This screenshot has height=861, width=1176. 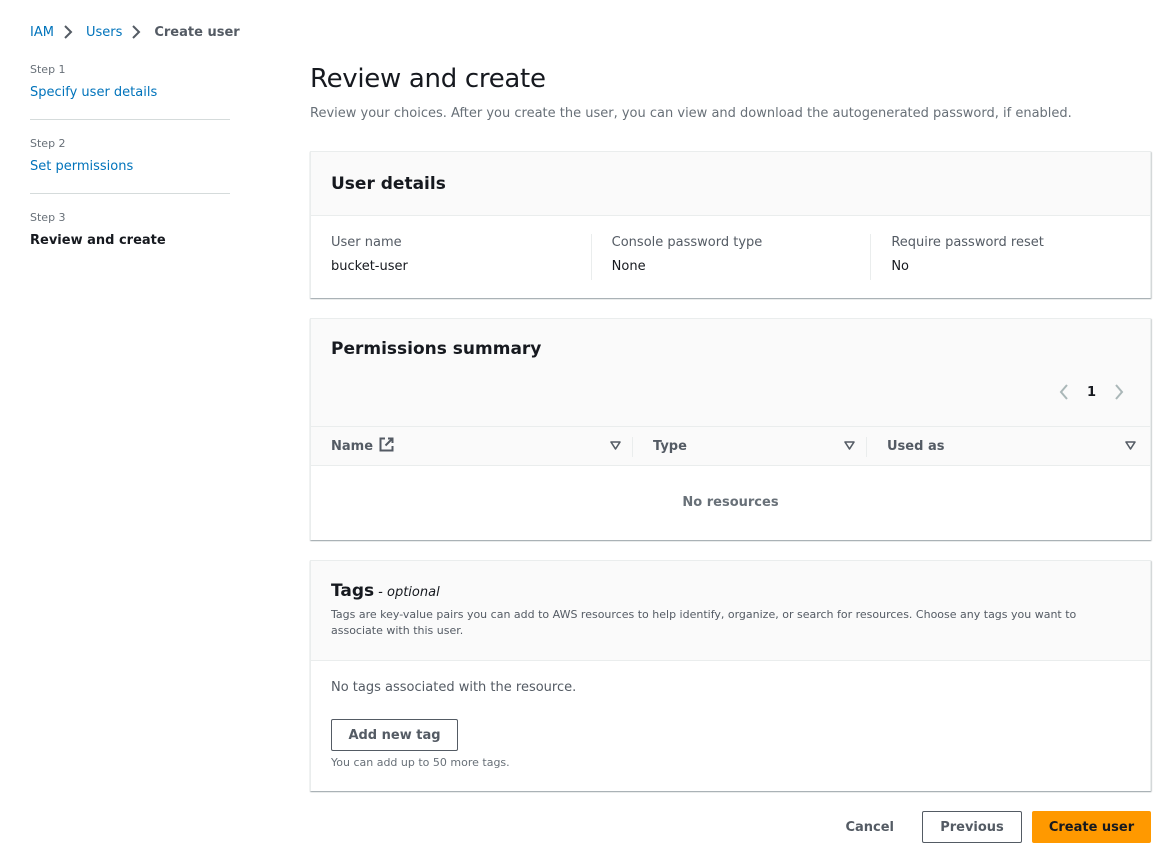 I want to click on column-label: Used as, so click(x=916, y=446).